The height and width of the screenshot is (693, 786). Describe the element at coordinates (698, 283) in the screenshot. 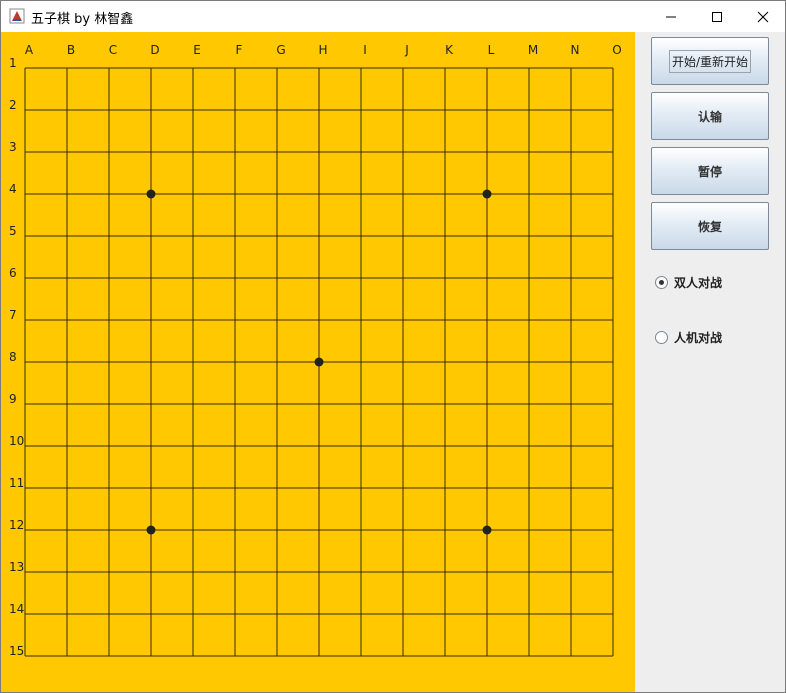

I see `mode-pvp-label: 双人对战` at that location.